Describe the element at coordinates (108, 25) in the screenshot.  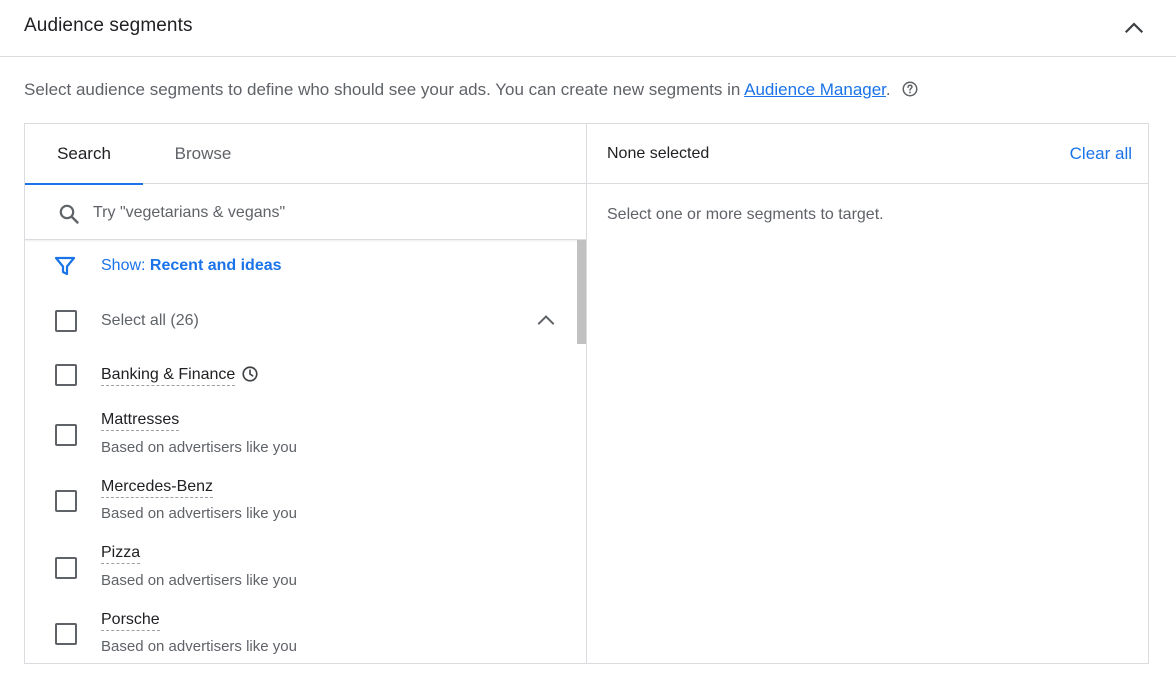
I see `section-title: Audience segments` at that location.